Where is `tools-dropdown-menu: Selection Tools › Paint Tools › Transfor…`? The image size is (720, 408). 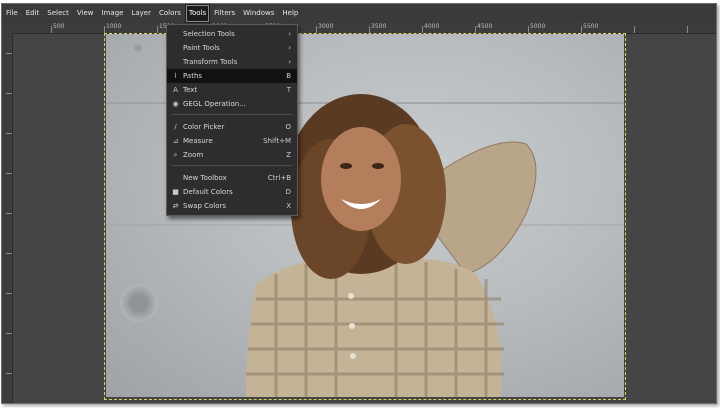
tools-dropdown-menu: Selection Tools › Paint Tools › Transfor… is located at coordinates (232, 120).